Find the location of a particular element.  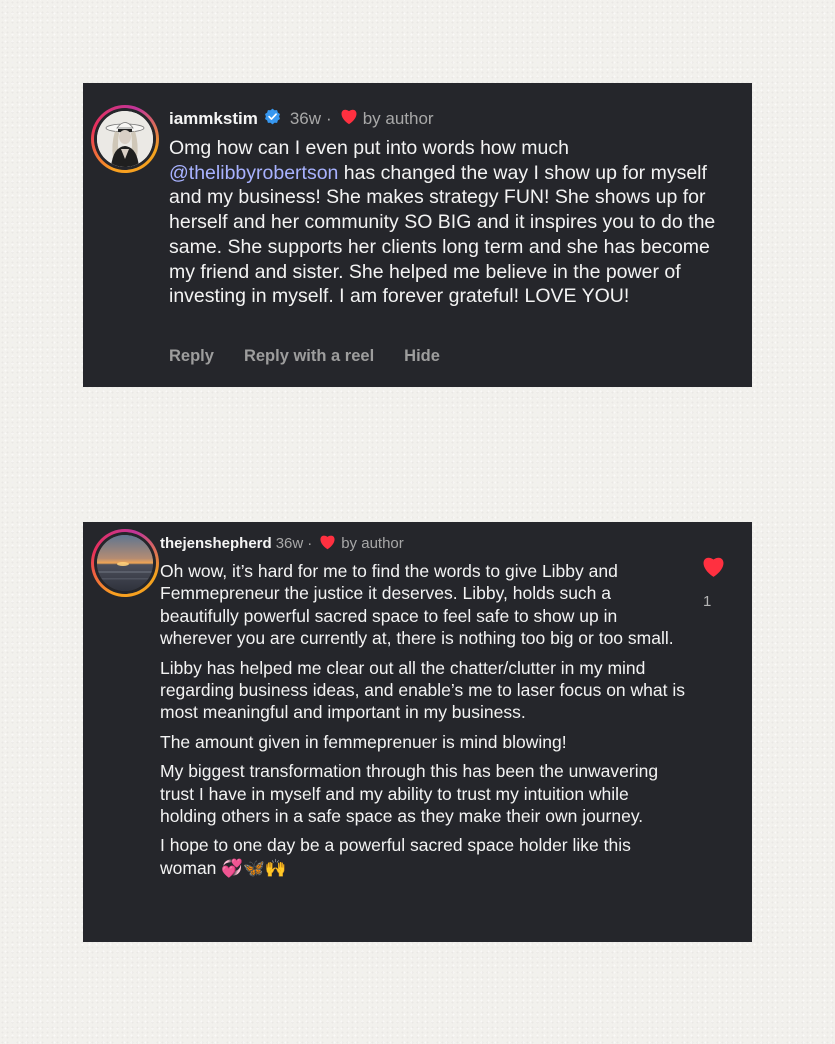

verified-badge-icon is located at coordinates (272, 119).